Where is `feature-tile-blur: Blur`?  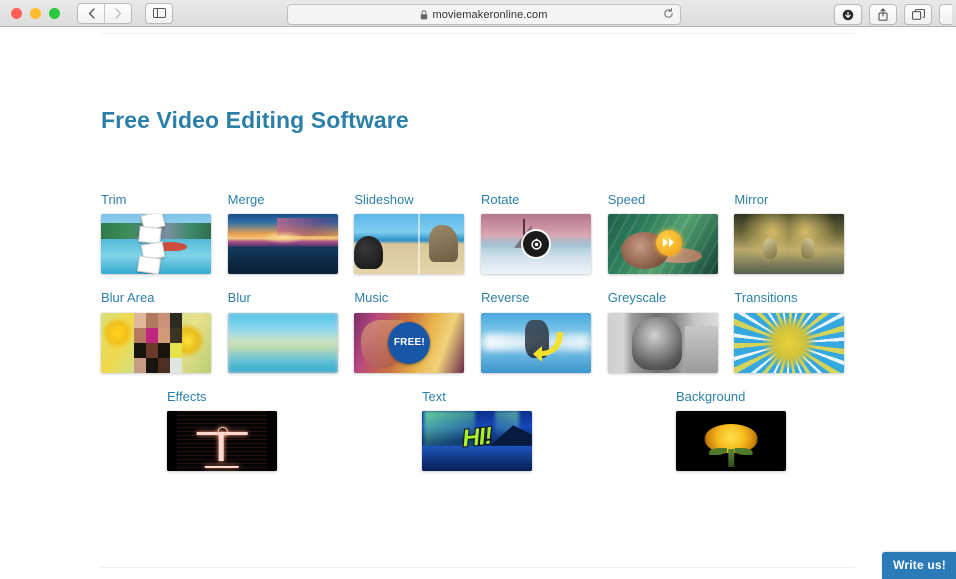 feature-tile-blur: Blur is located at coordinates (291, 331).